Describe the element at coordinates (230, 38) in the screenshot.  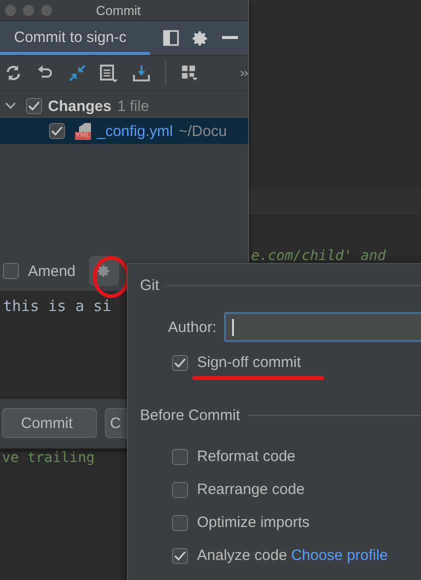
I see `minimize-icon` at that location.